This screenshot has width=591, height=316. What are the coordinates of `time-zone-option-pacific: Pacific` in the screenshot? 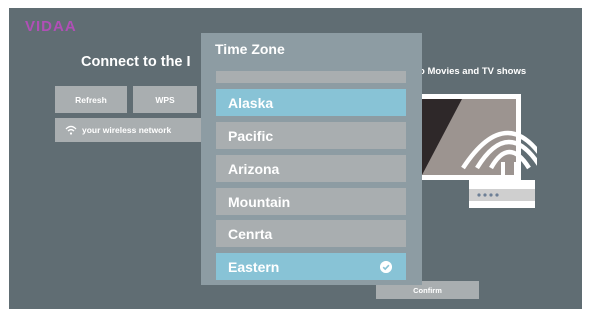 It's located at (311, 135).